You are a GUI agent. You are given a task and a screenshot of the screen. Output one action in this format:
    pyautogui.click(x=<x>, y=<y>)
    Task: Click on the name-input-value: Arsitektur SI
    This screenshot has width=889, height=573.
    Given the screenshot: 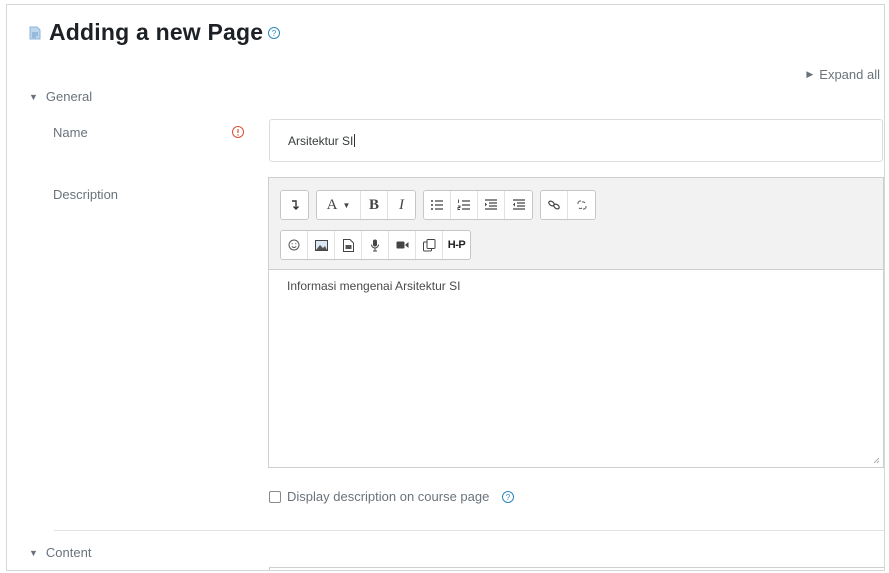 What is the action you would take?
    pyautogui.click(x=321, y=141)
    